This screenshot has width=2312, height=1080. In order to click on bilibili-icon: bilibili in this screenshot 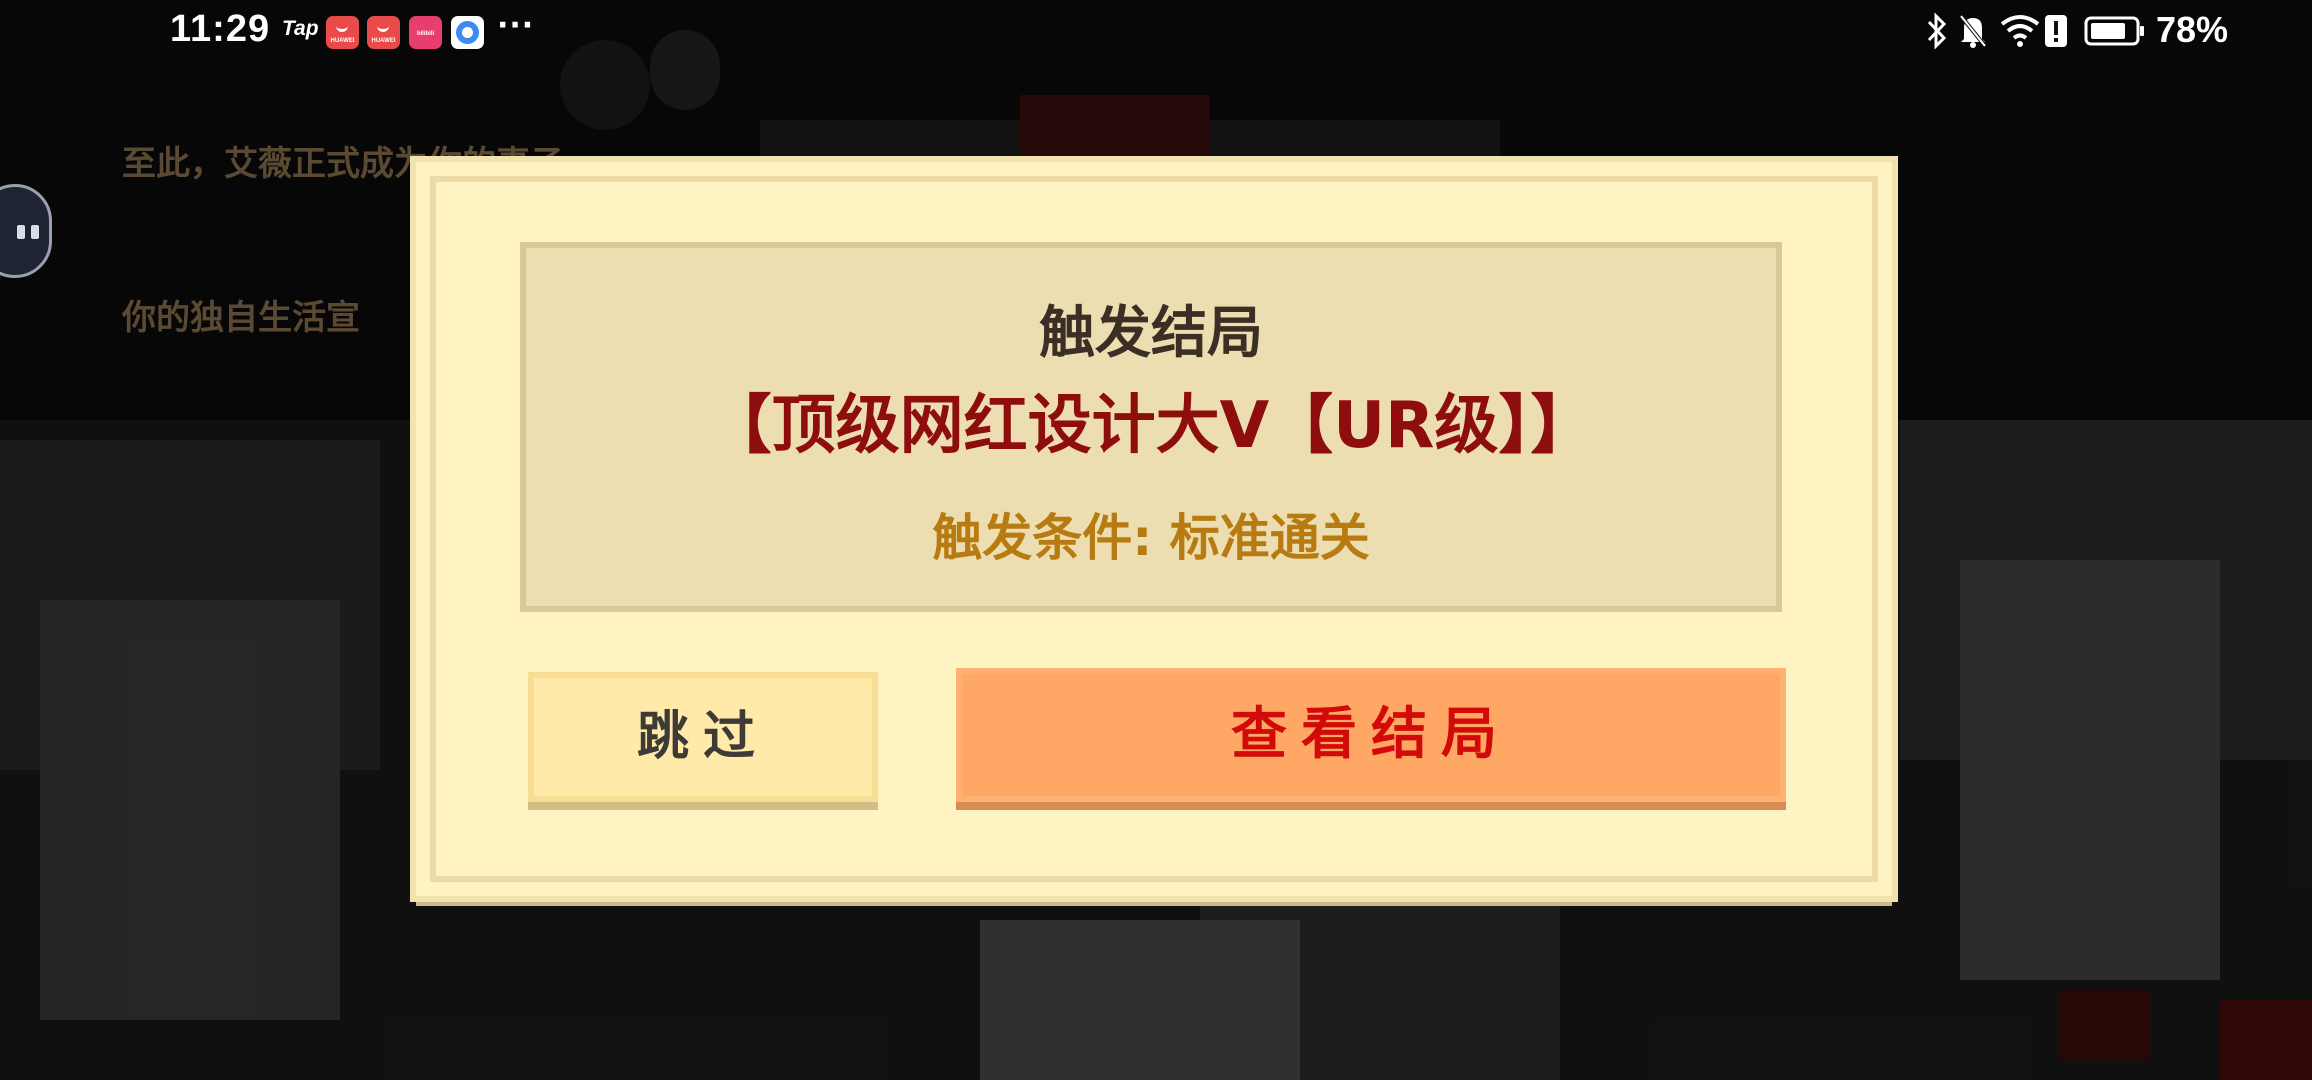, I will do `click(425, 32)`.